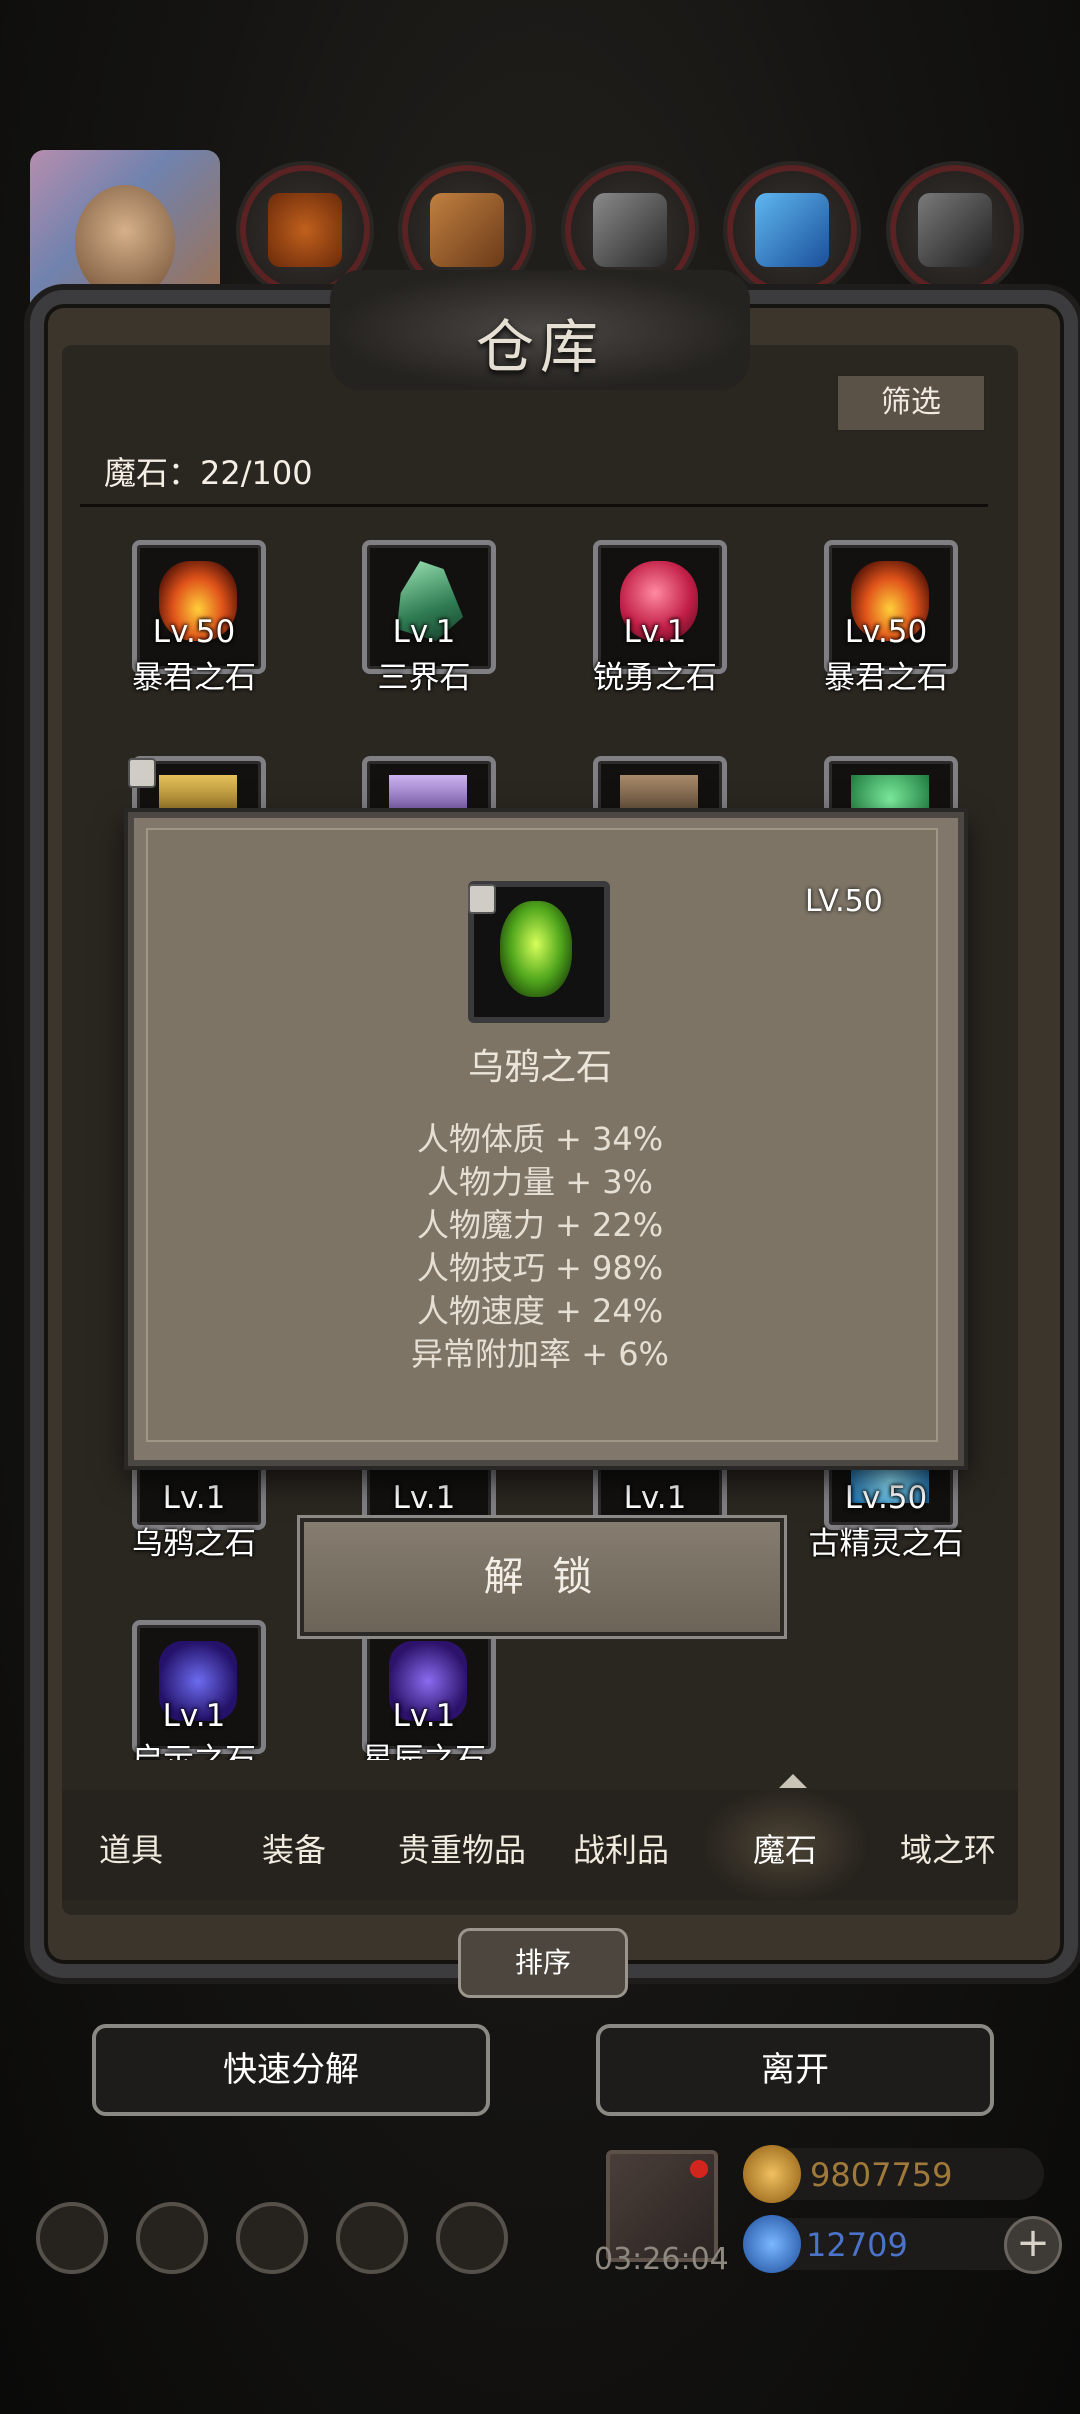  What do you see at coordinates (792, 230) in the screenshot?
I see `resource-crystal-icon` at bounding box center [792, 230].